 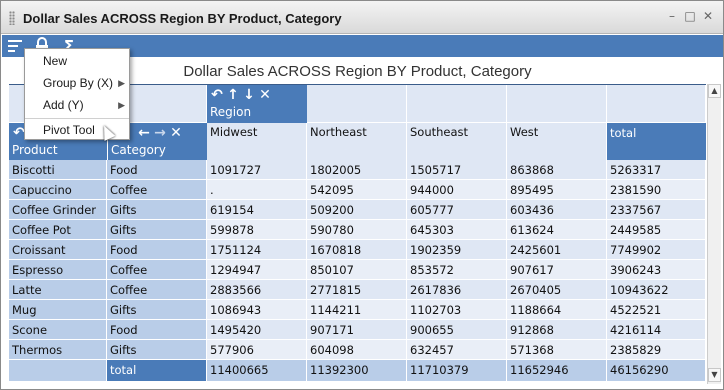 I want to click on menu-item-label: Group By (X), so click(x=78, y=83).